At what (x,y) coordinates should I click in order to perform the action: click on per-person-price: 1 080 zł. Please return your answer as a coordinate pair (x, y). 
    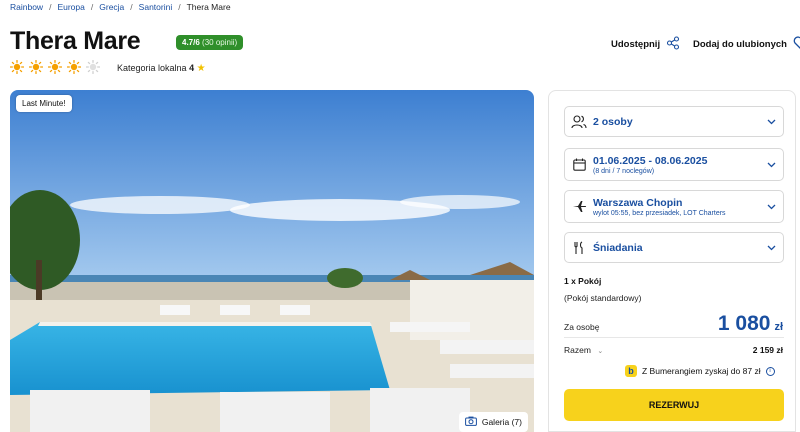
    Looking at the image, I should click on (750, 324).